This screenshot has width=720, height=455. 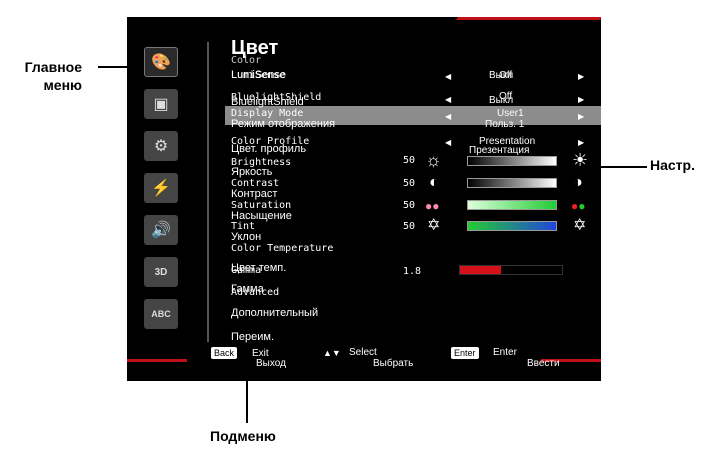 What do you see at coordinates (512, 183) in the screenshot?
I see `contrast-slider` at bounding box center [512, 183].